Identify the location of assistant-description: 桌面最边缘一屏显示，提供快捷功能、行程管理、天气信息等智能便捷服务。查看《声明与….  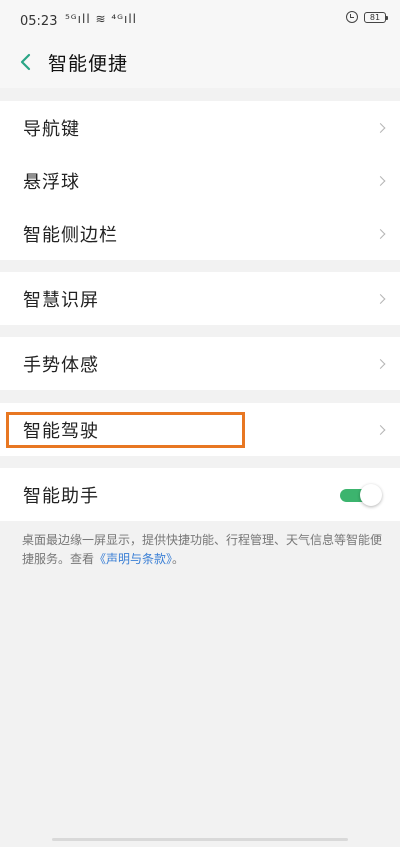
(202, 550).